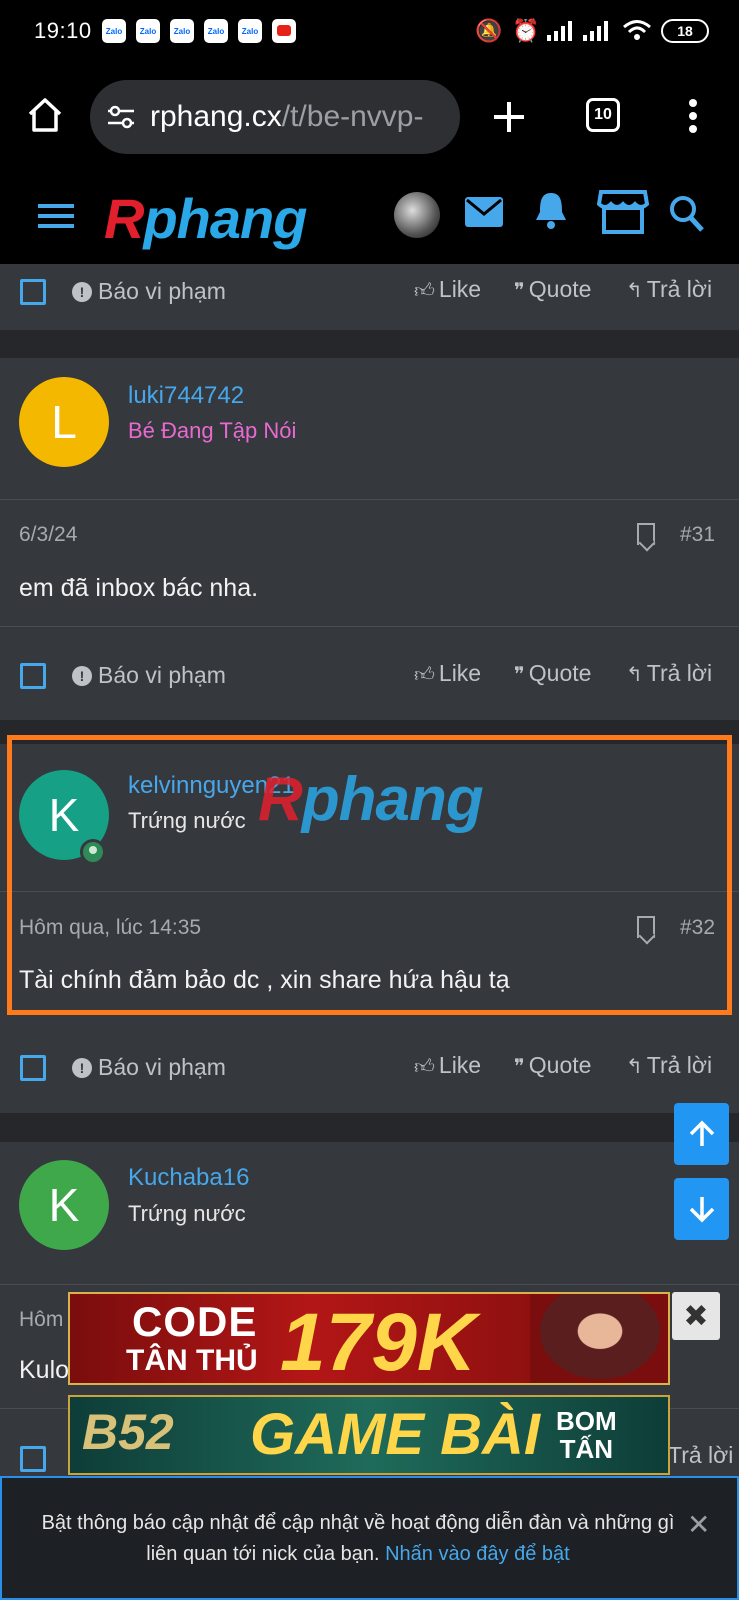 This screenshot has width=739, height=1600. I want to click on avatar: L, so click(64, 422).